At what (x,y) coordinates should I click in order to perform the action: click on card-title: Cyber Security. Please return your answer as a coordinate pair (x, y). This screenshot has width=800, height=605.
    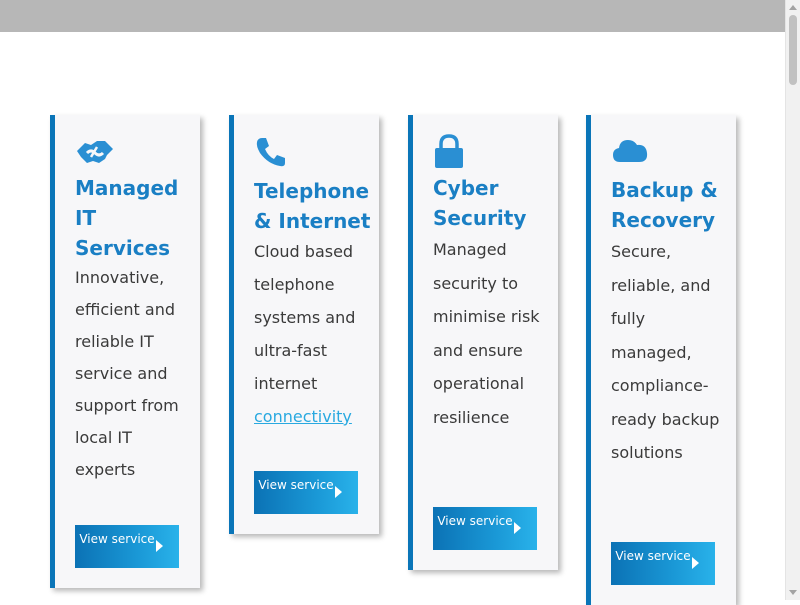
    Looking at the image, I should click on (480, 203).